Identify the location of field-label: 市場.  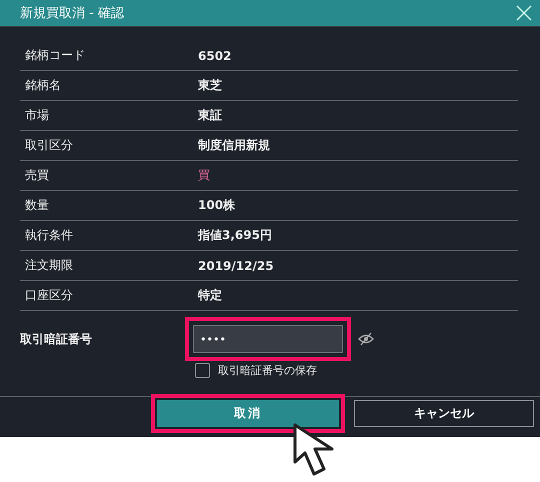
(37, 115).